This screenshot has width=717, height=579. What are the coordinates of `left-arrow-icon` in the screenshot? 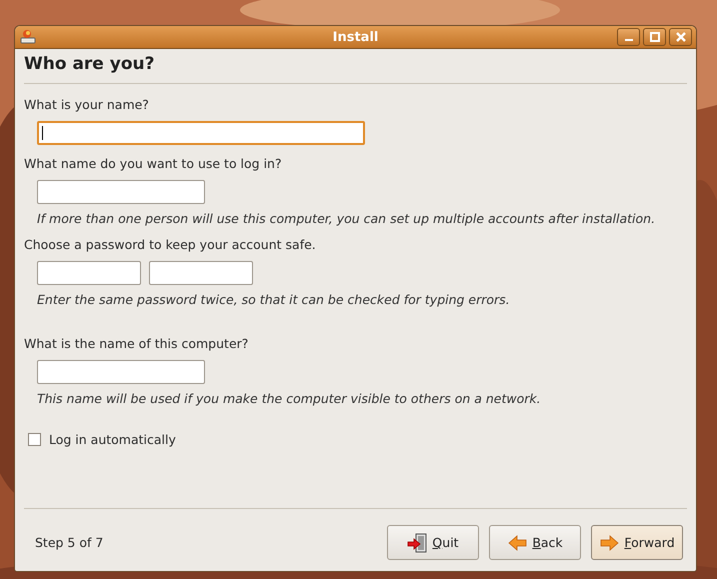 It's located at (517, 542).